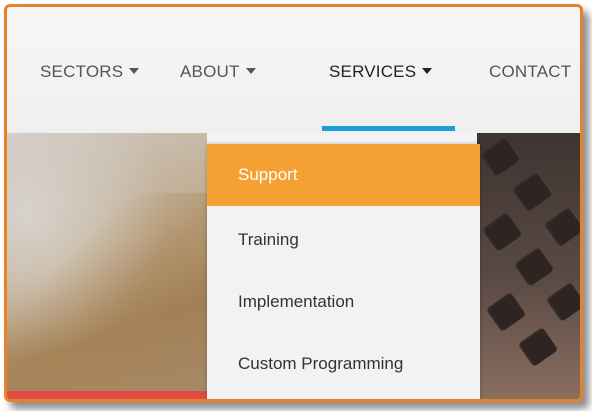 The image size is (592, 411). I want to click on nav-item-about: ABOUT, so click(218, 74).